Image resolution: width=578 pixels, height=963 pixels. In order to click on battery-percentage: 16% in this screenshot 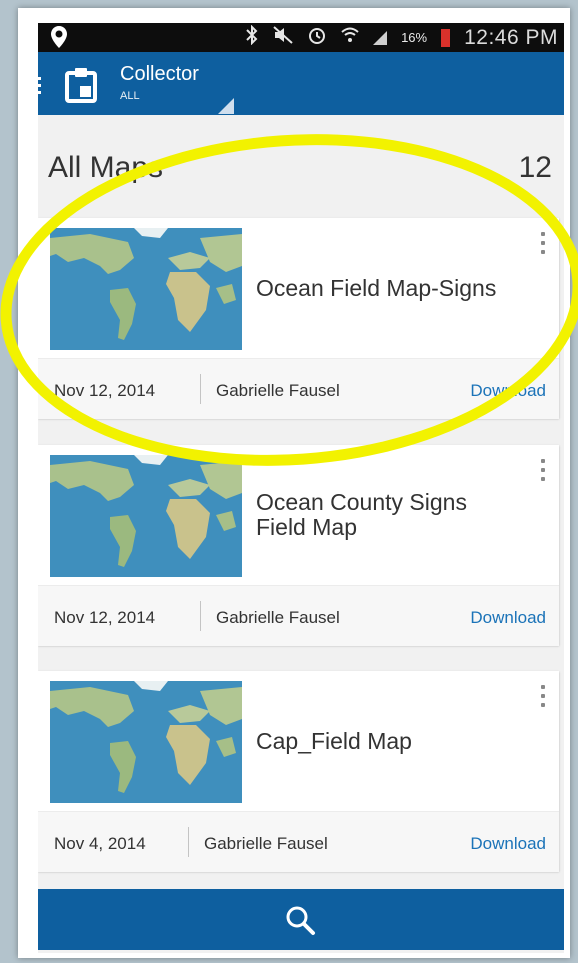, I will do `click(414, 37)`.